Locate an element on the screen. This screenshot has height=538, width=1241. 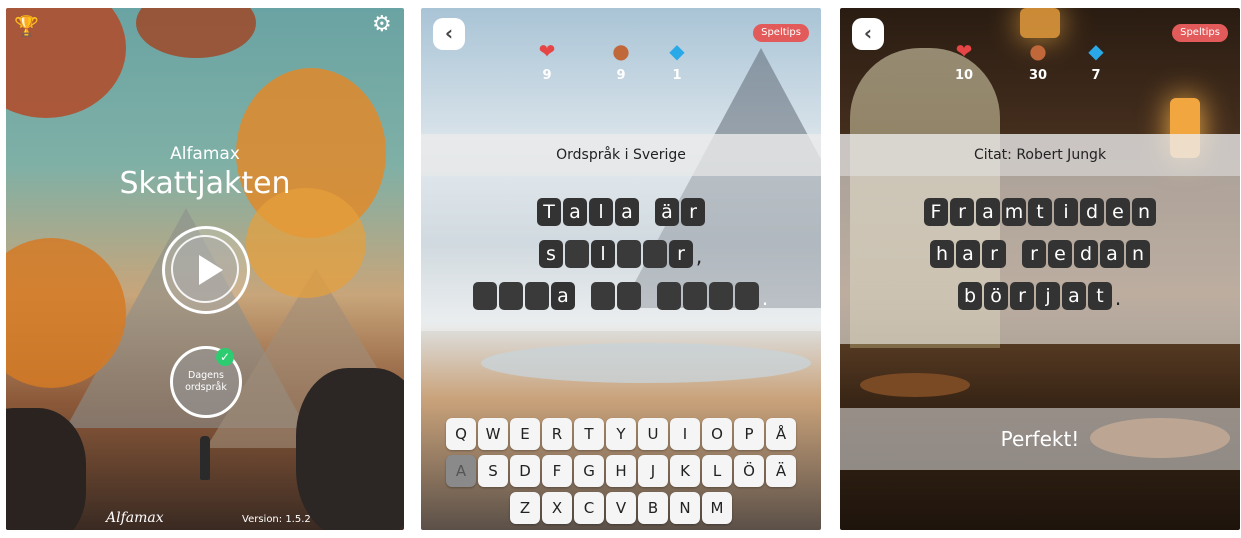
check-icon: ✓ is located at coordinates (225, 357).